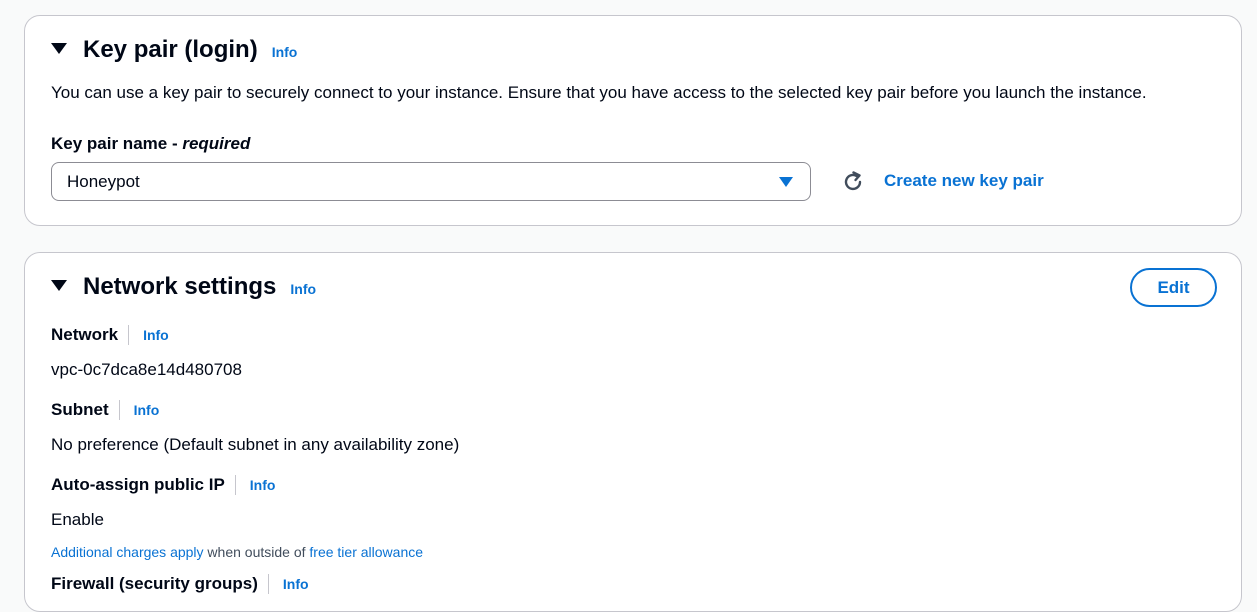  Describe the element at coordinates (170, 49) in the screenshot. I see `key-pair-title: Key pair (login)` at that location.